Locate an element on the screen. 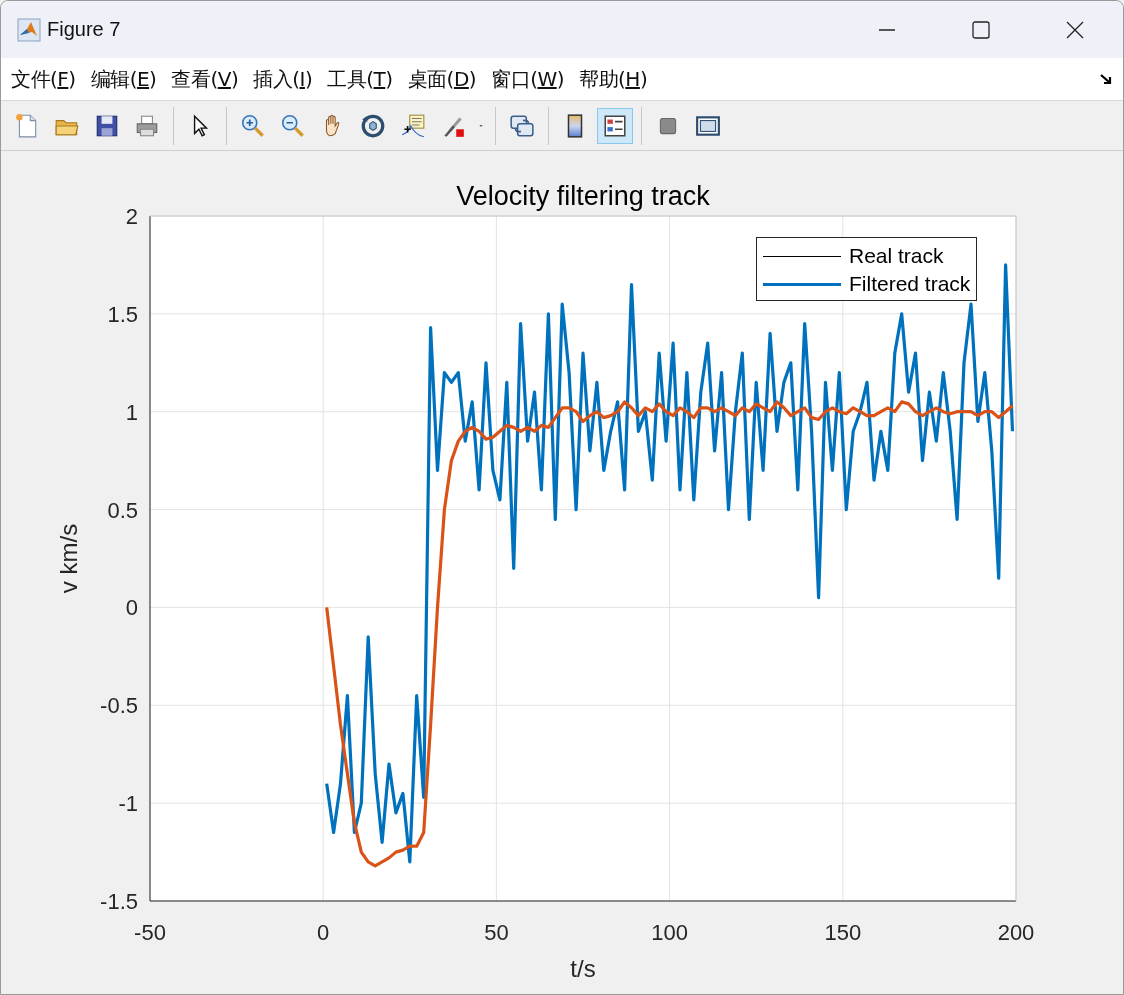 This screenshot has height=995, width=1124. app-logo-icon is located at coordinates (29, 29).